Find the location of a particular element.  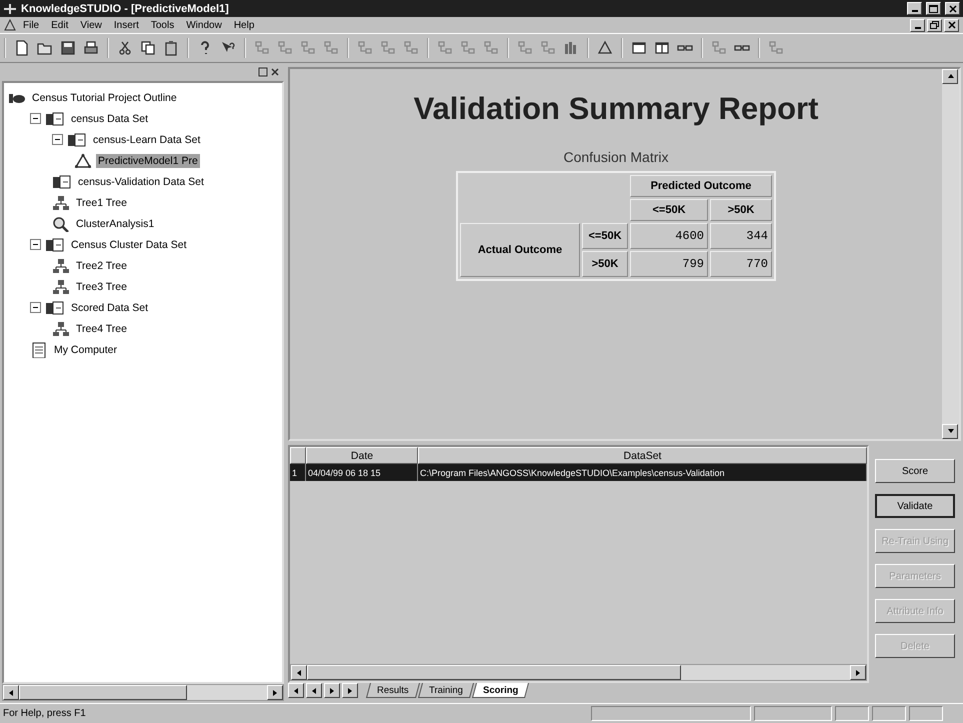

tree-item: Tree4 Tree is located at coordinates (101, 329).